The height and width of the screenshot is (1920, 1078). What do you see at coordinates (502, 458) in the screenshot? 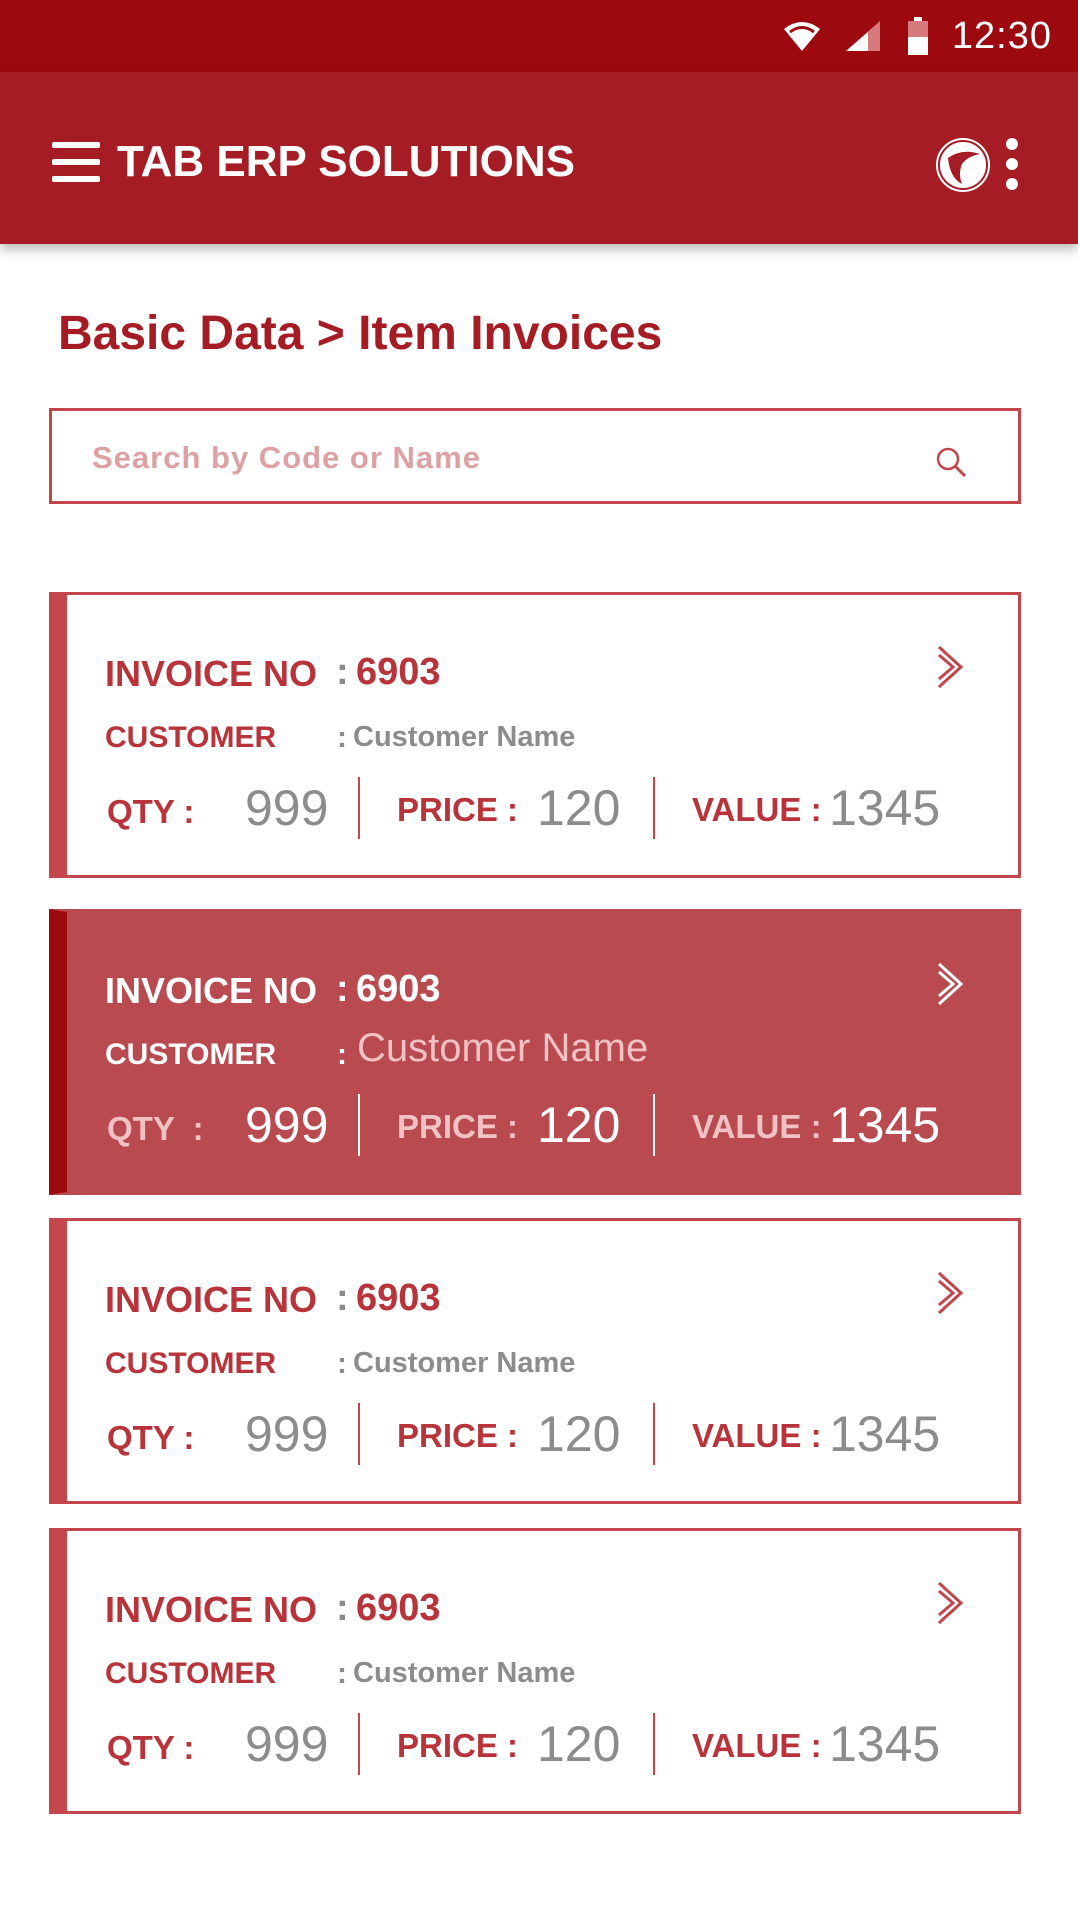
I see `search-input` at bounding box center [502, 458].